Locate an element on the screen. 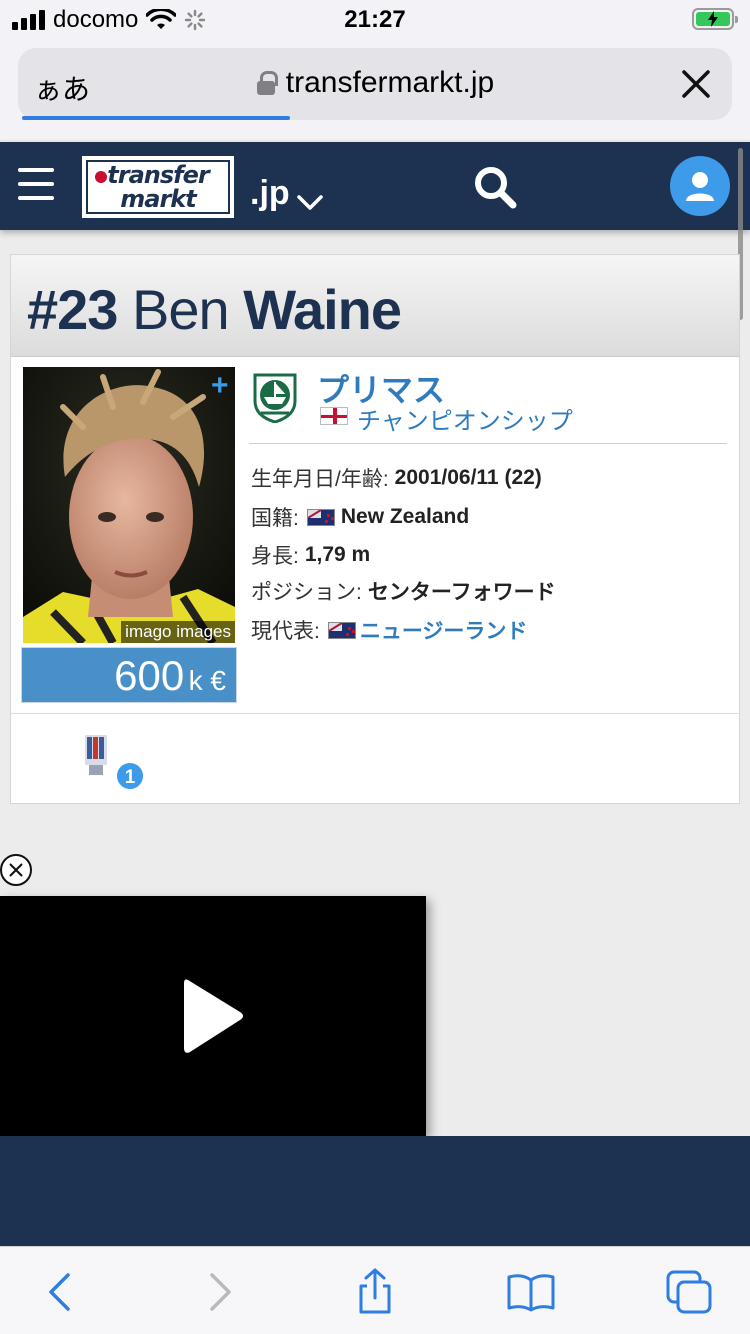 The image size is (750, 1334). url-text: transfermarkt.jp is located at coordinates (390, 83).